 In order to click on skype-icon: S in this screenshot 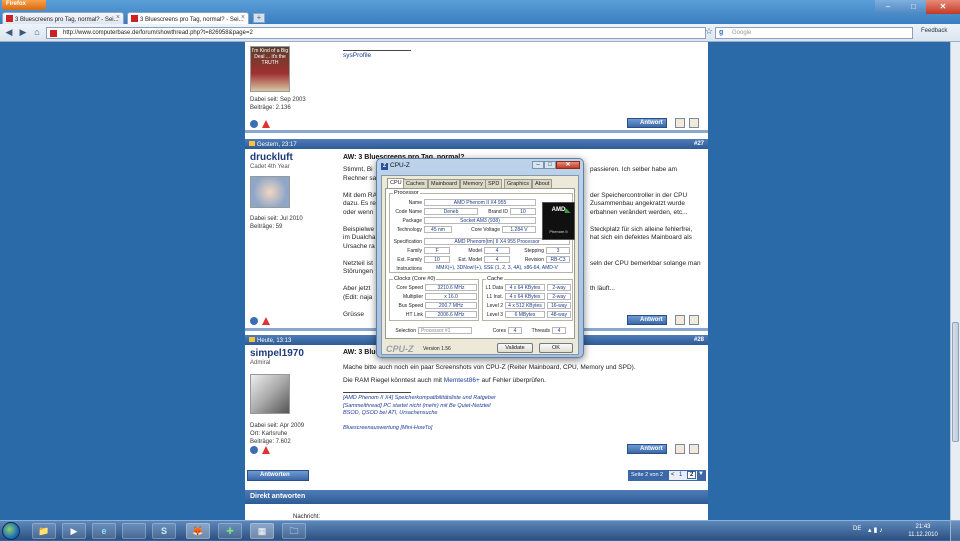, I will do `click(164, 531)`.